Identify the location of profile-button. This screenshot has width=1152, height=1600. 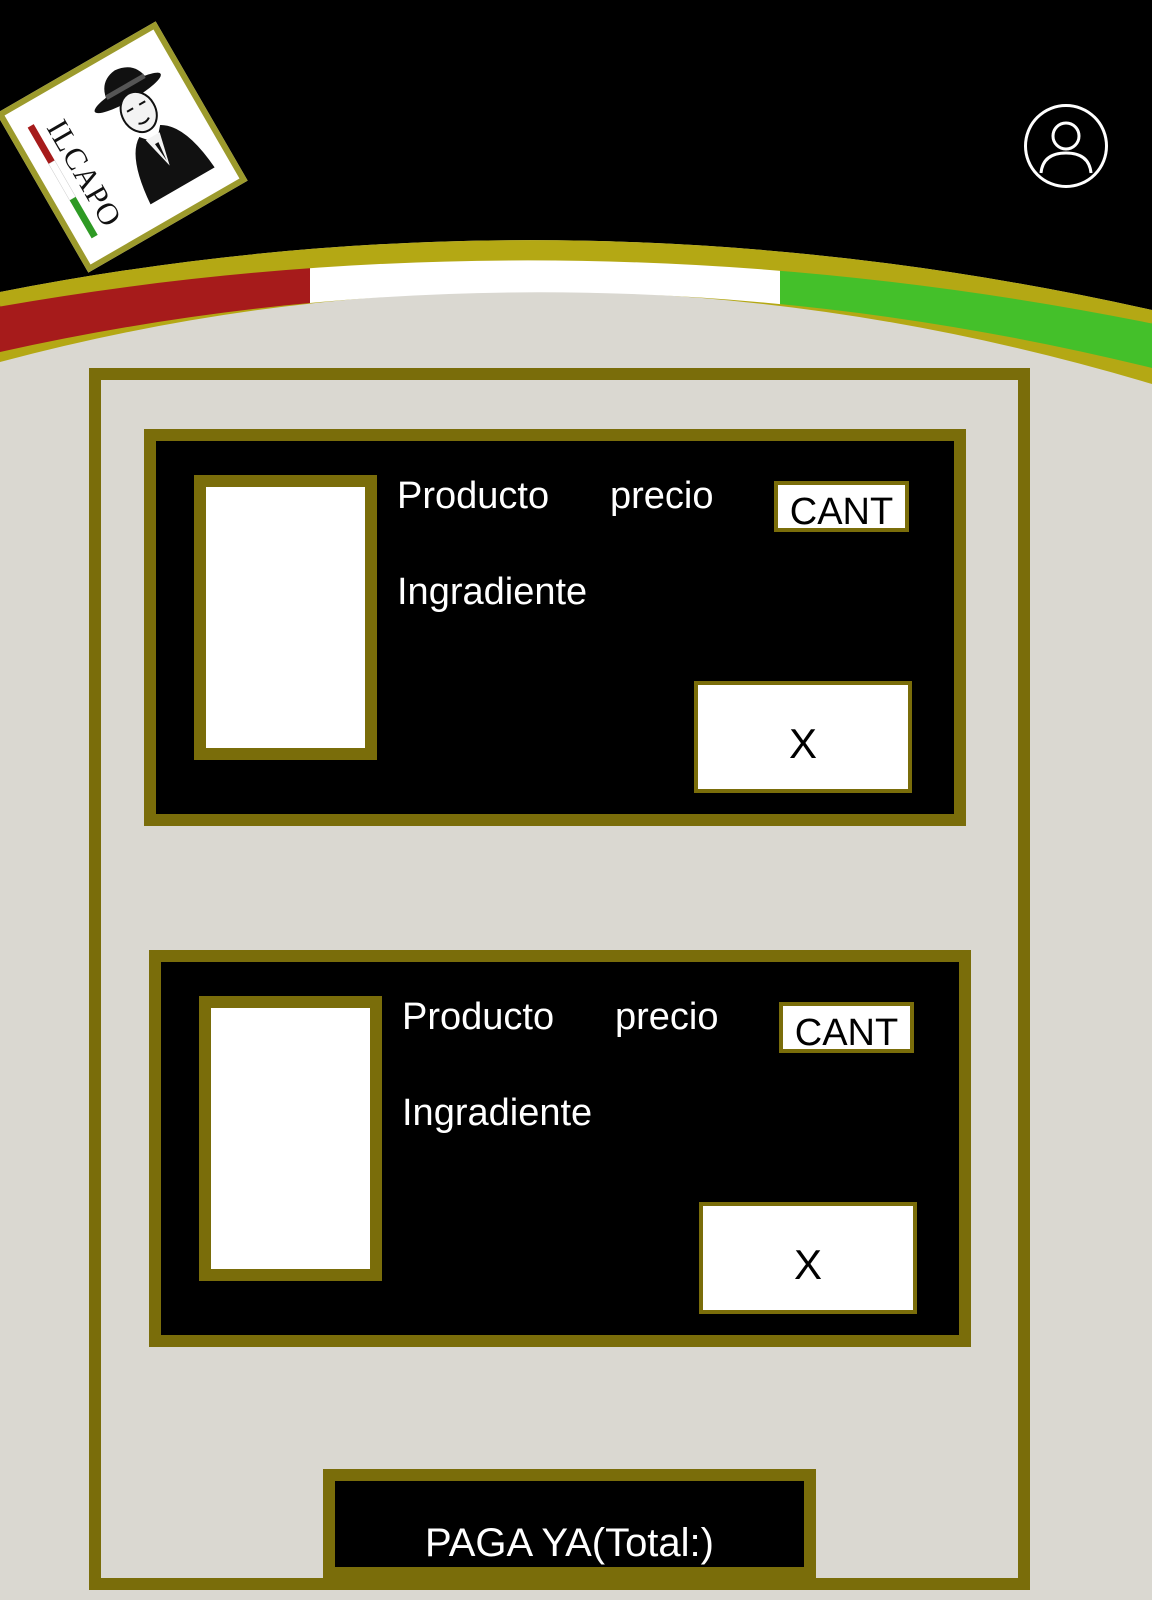
(1066, 146).